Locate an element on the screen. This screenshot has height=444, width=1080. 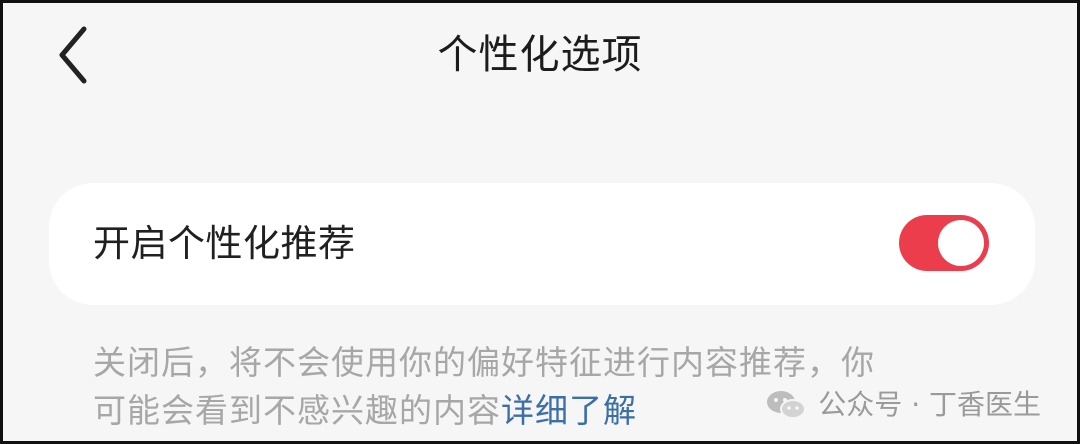
watermark-text: 公众号 · 丁香医生 is located at coordinates (929, 404).